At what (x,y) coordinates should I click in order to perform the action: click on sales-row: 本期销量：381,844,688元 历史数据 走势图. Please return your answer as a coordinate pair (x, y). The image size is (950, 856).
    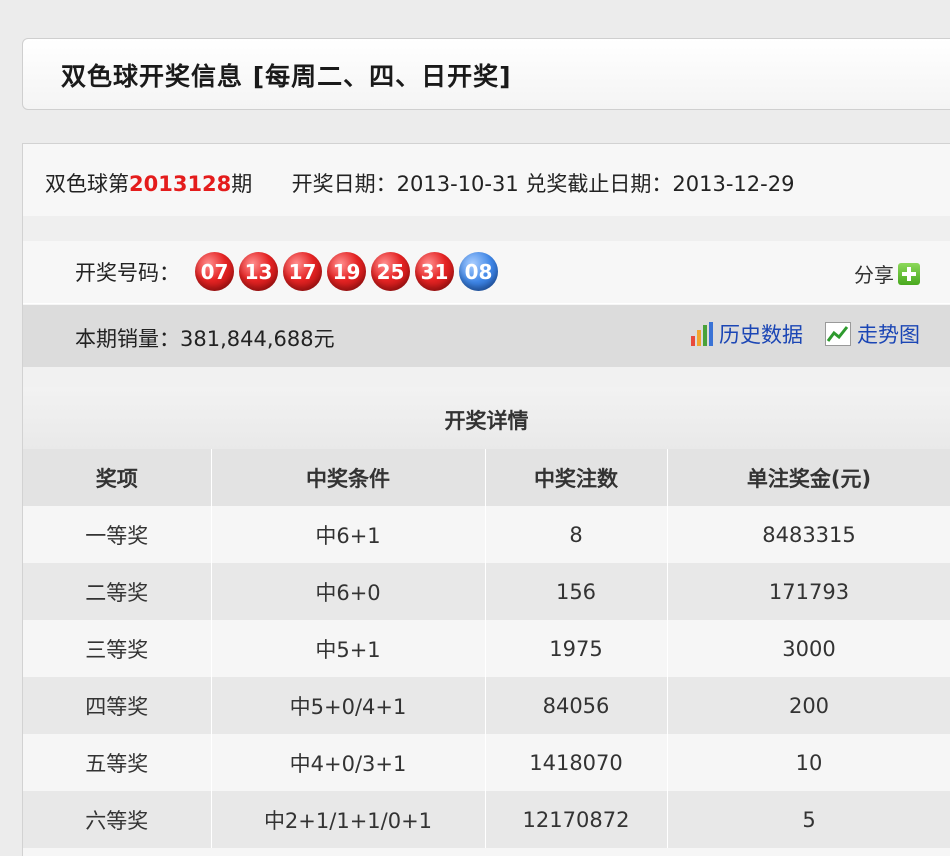
    Looking at the image, I should click on (486, 336).